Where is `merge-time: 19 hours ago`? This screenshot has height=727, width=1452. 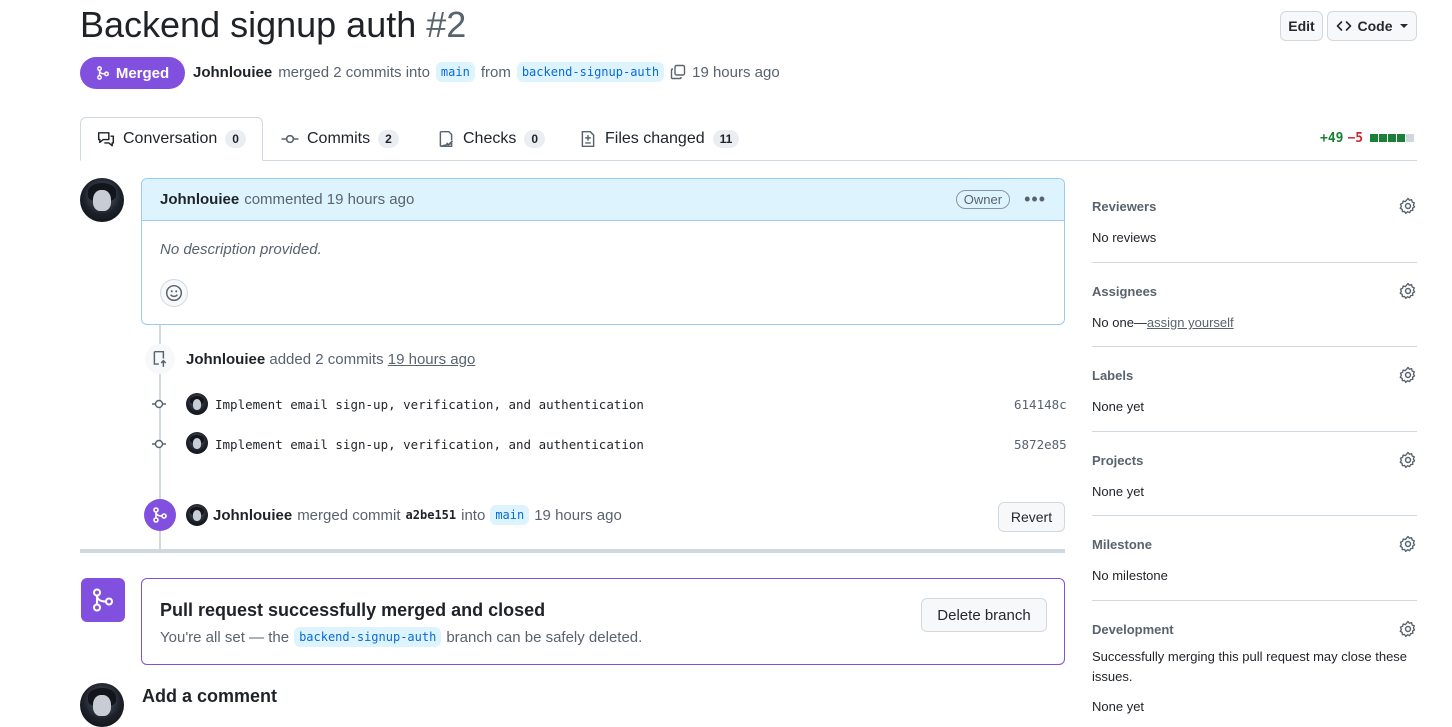 merge-time: 19 hours ago is located at coordinates (578, 515).